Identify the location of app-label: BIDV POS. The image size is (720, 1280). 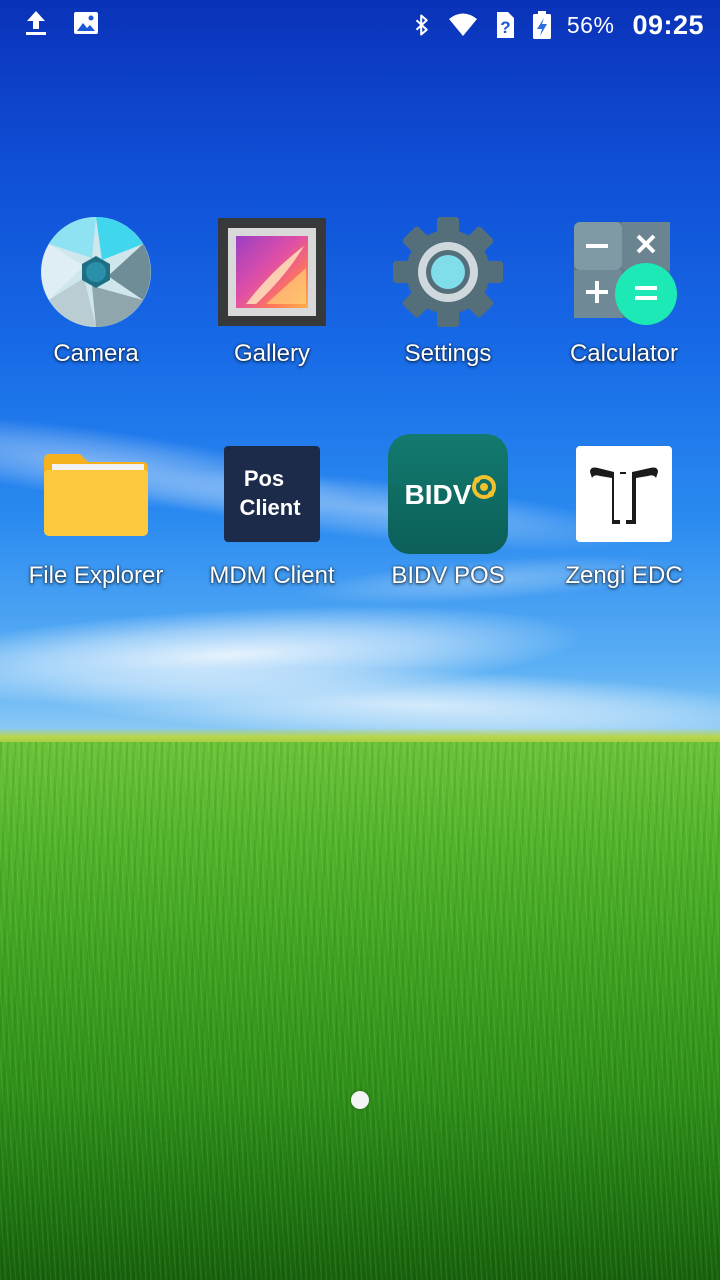
(448, 575).